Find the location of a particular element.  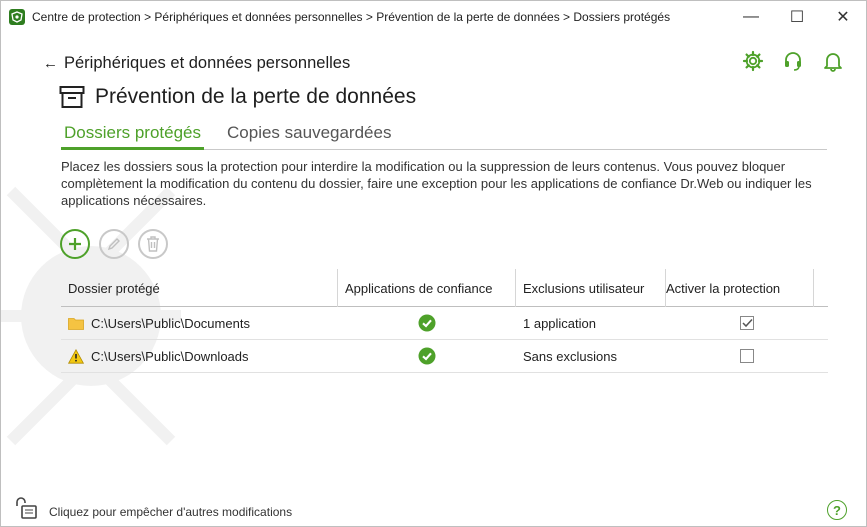

archive-box-icon is located at coordinates (72, 97).